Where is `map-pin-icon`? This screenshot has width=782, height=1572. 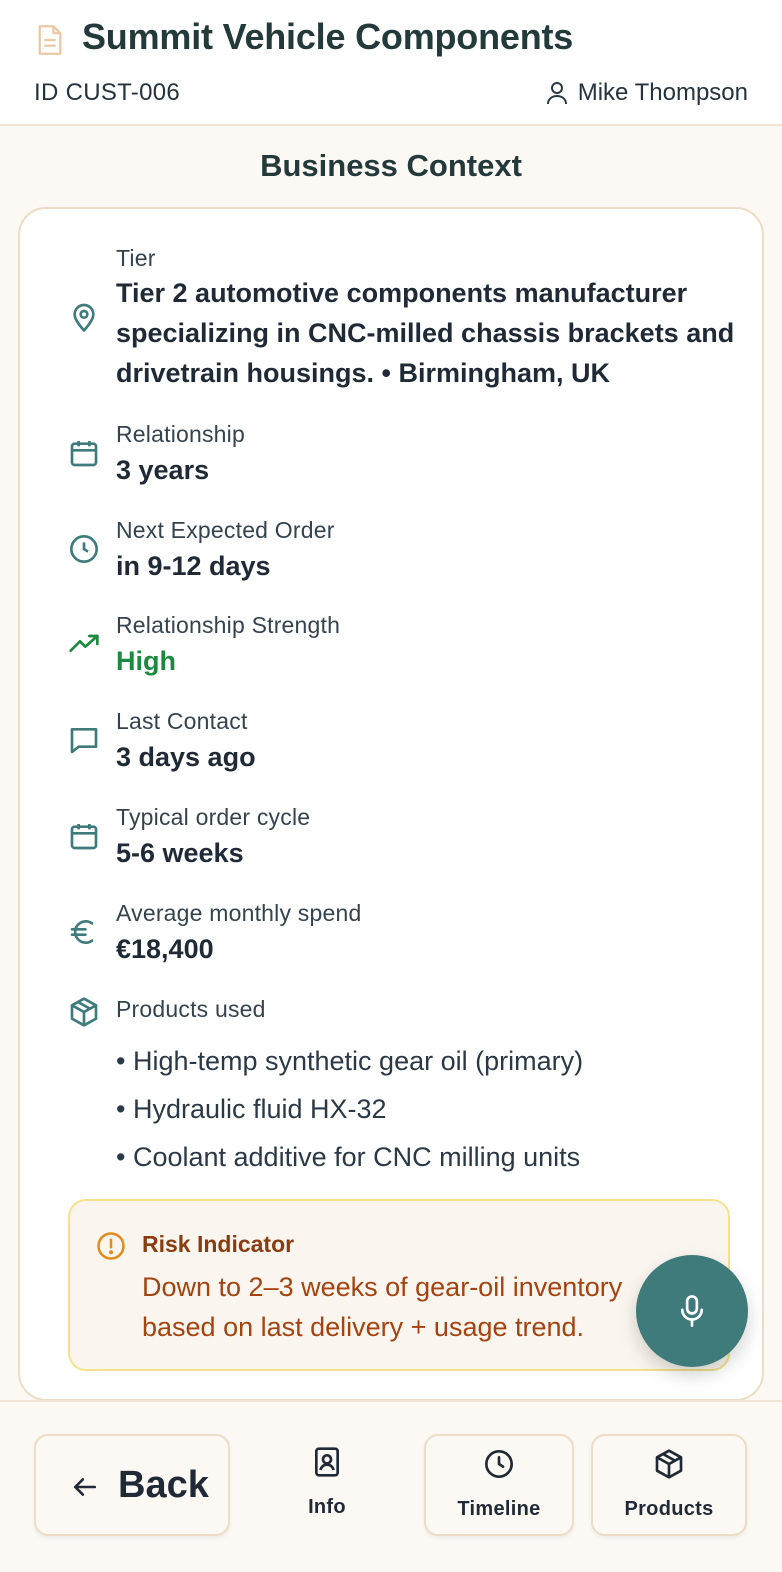 map-pin-icon is located at coordinates (84, 318).